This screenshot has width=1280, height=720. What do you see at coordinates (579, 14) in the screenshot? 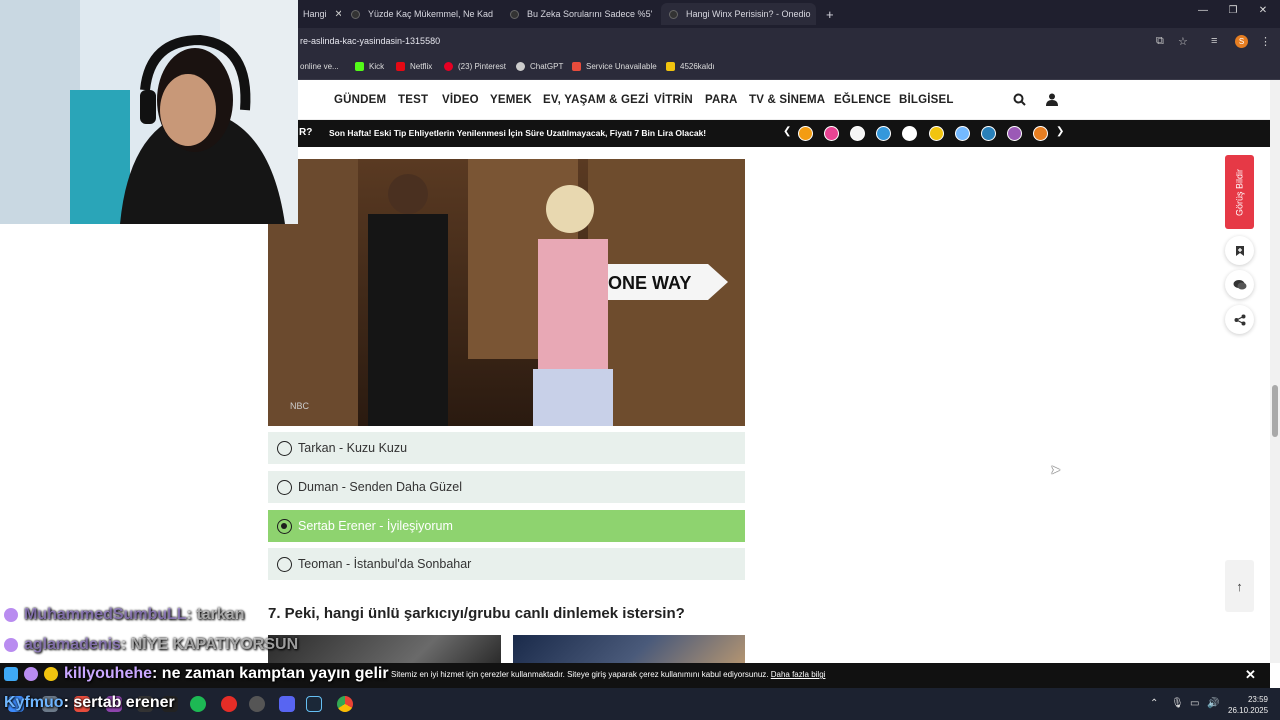
I see `browser-tab-3: Bu Zeka Sorularını Sadece %5' ✕` at bounding box center [579, 14].